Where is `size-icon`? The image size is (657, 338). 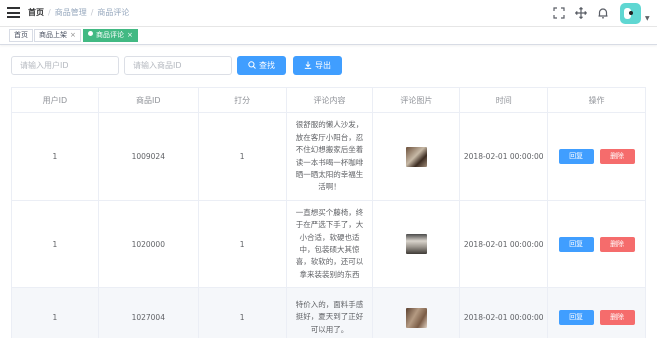
size-icon is located at coordinates (581, 13).